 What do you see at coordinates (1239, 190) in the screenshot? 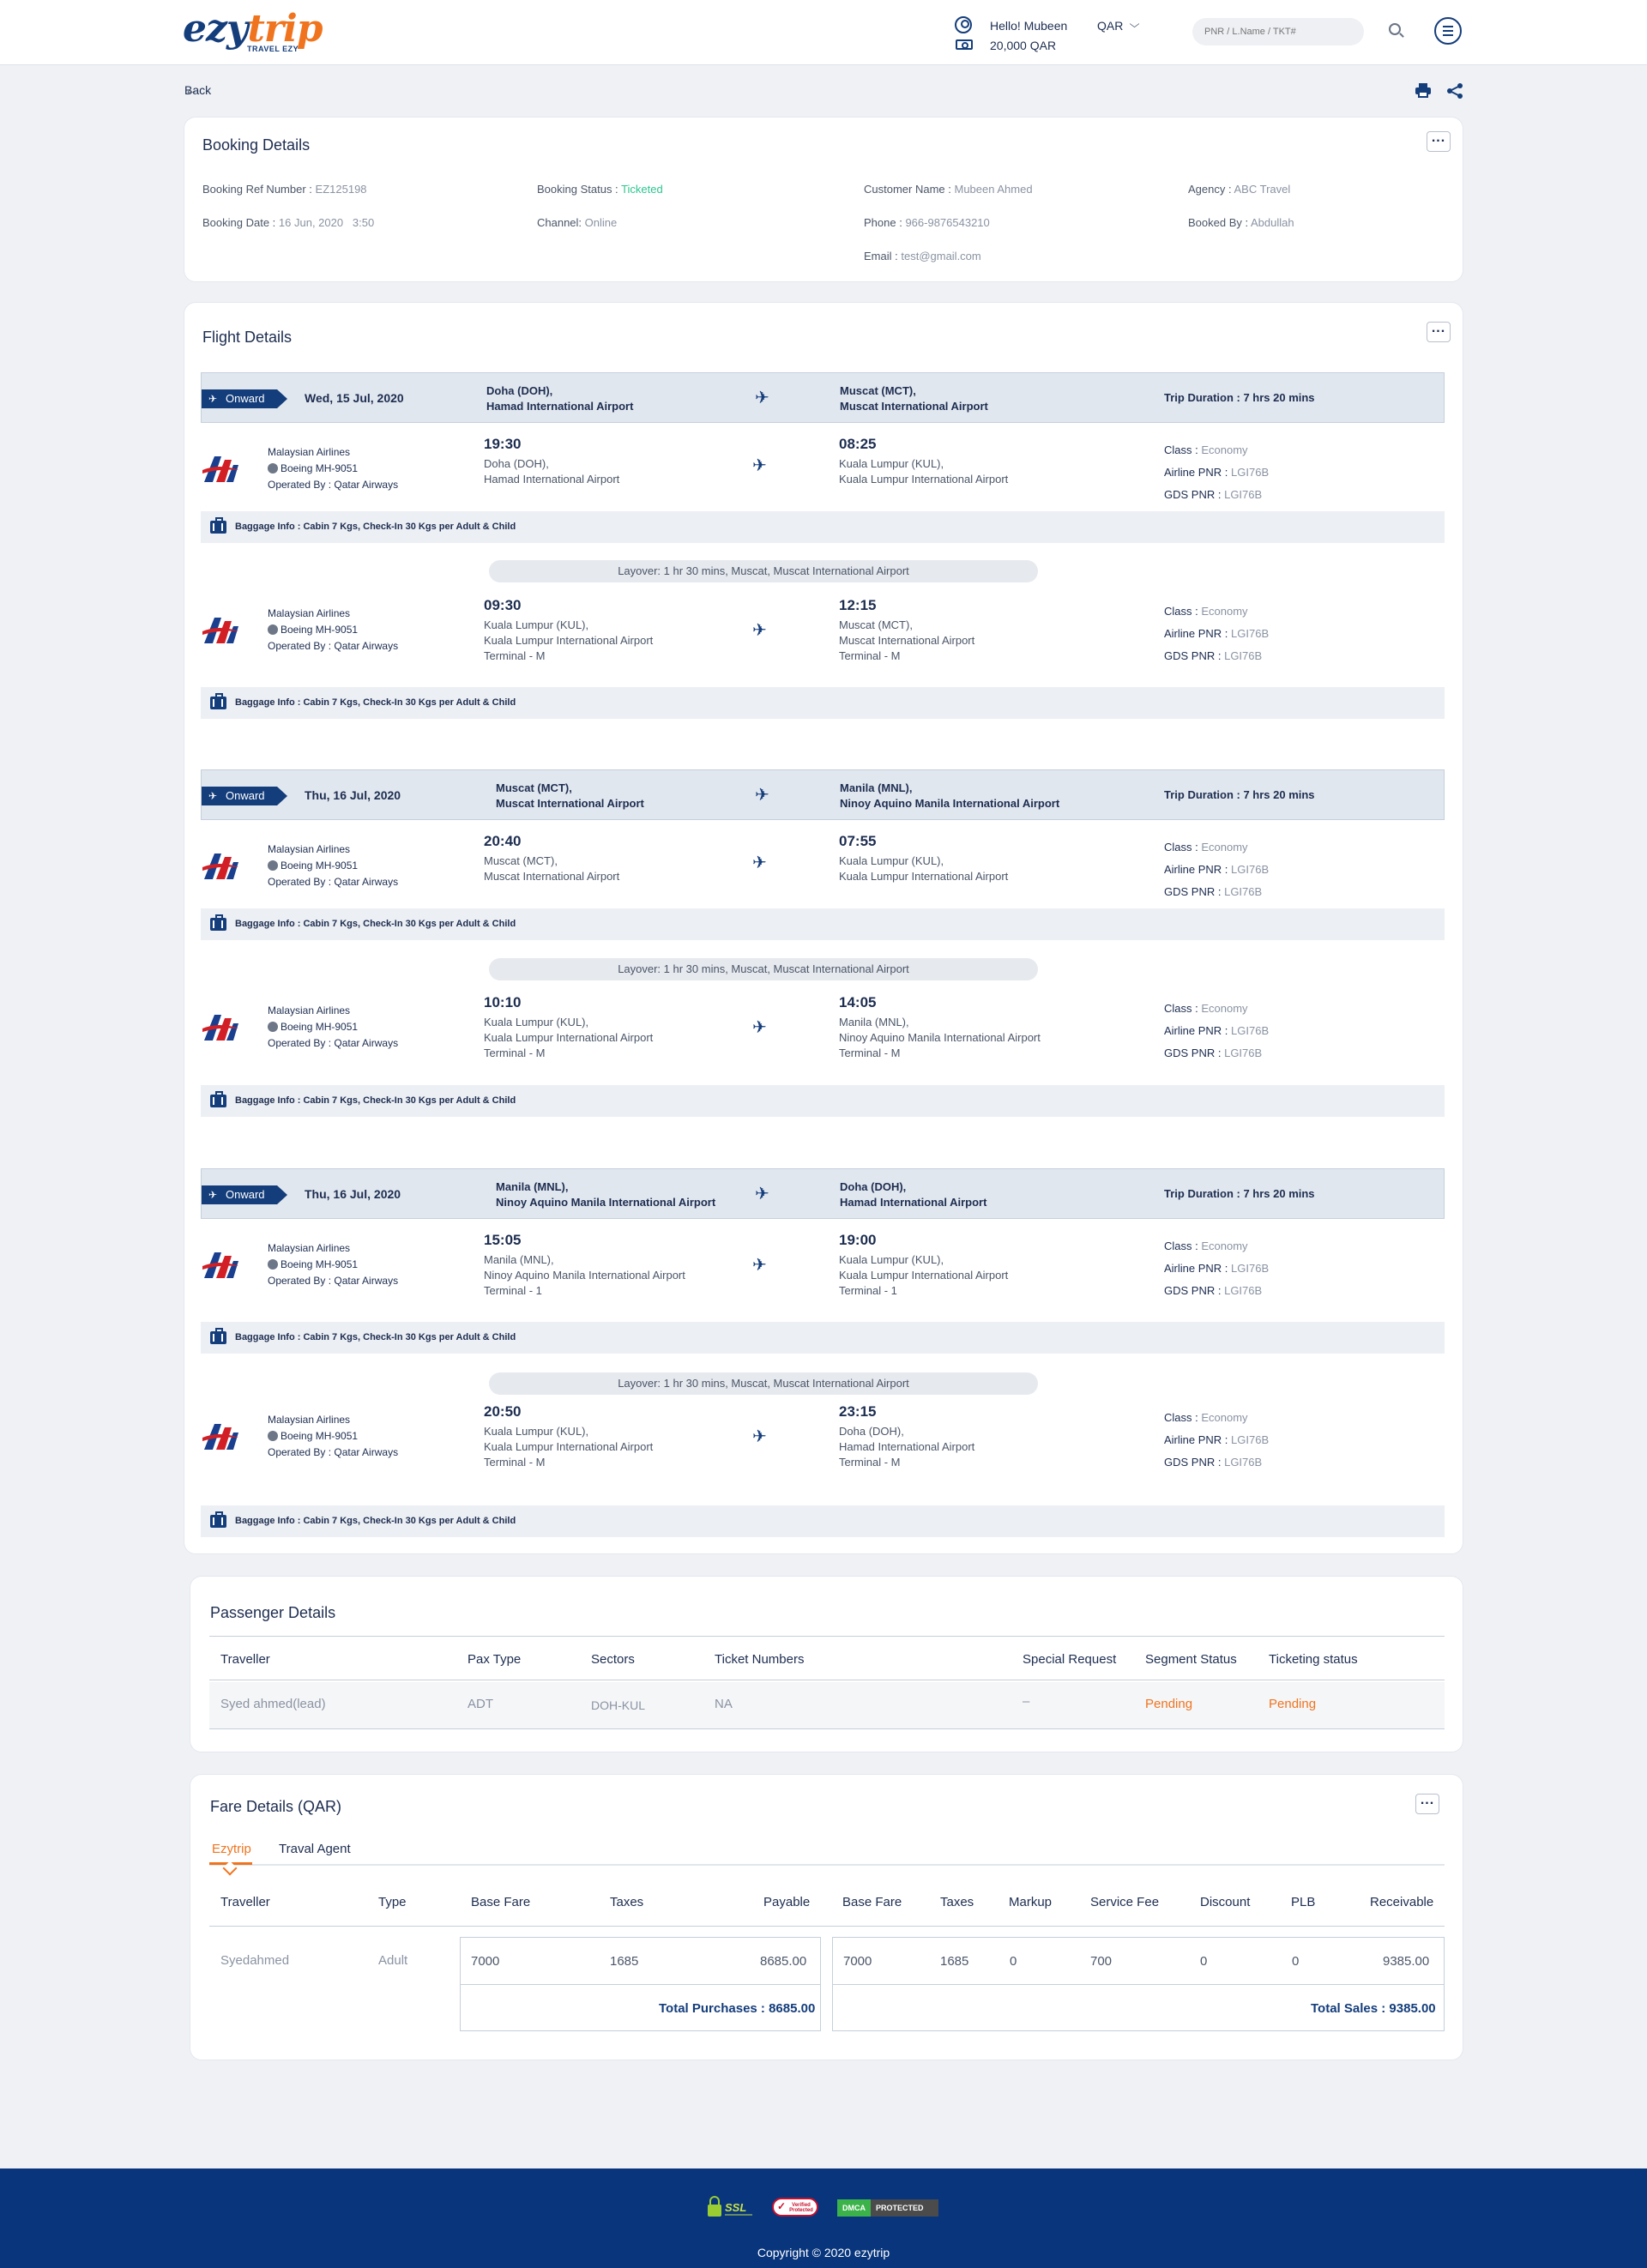
I see `agency: Agency : ABC Travel` at bounding box center [1239, 190].